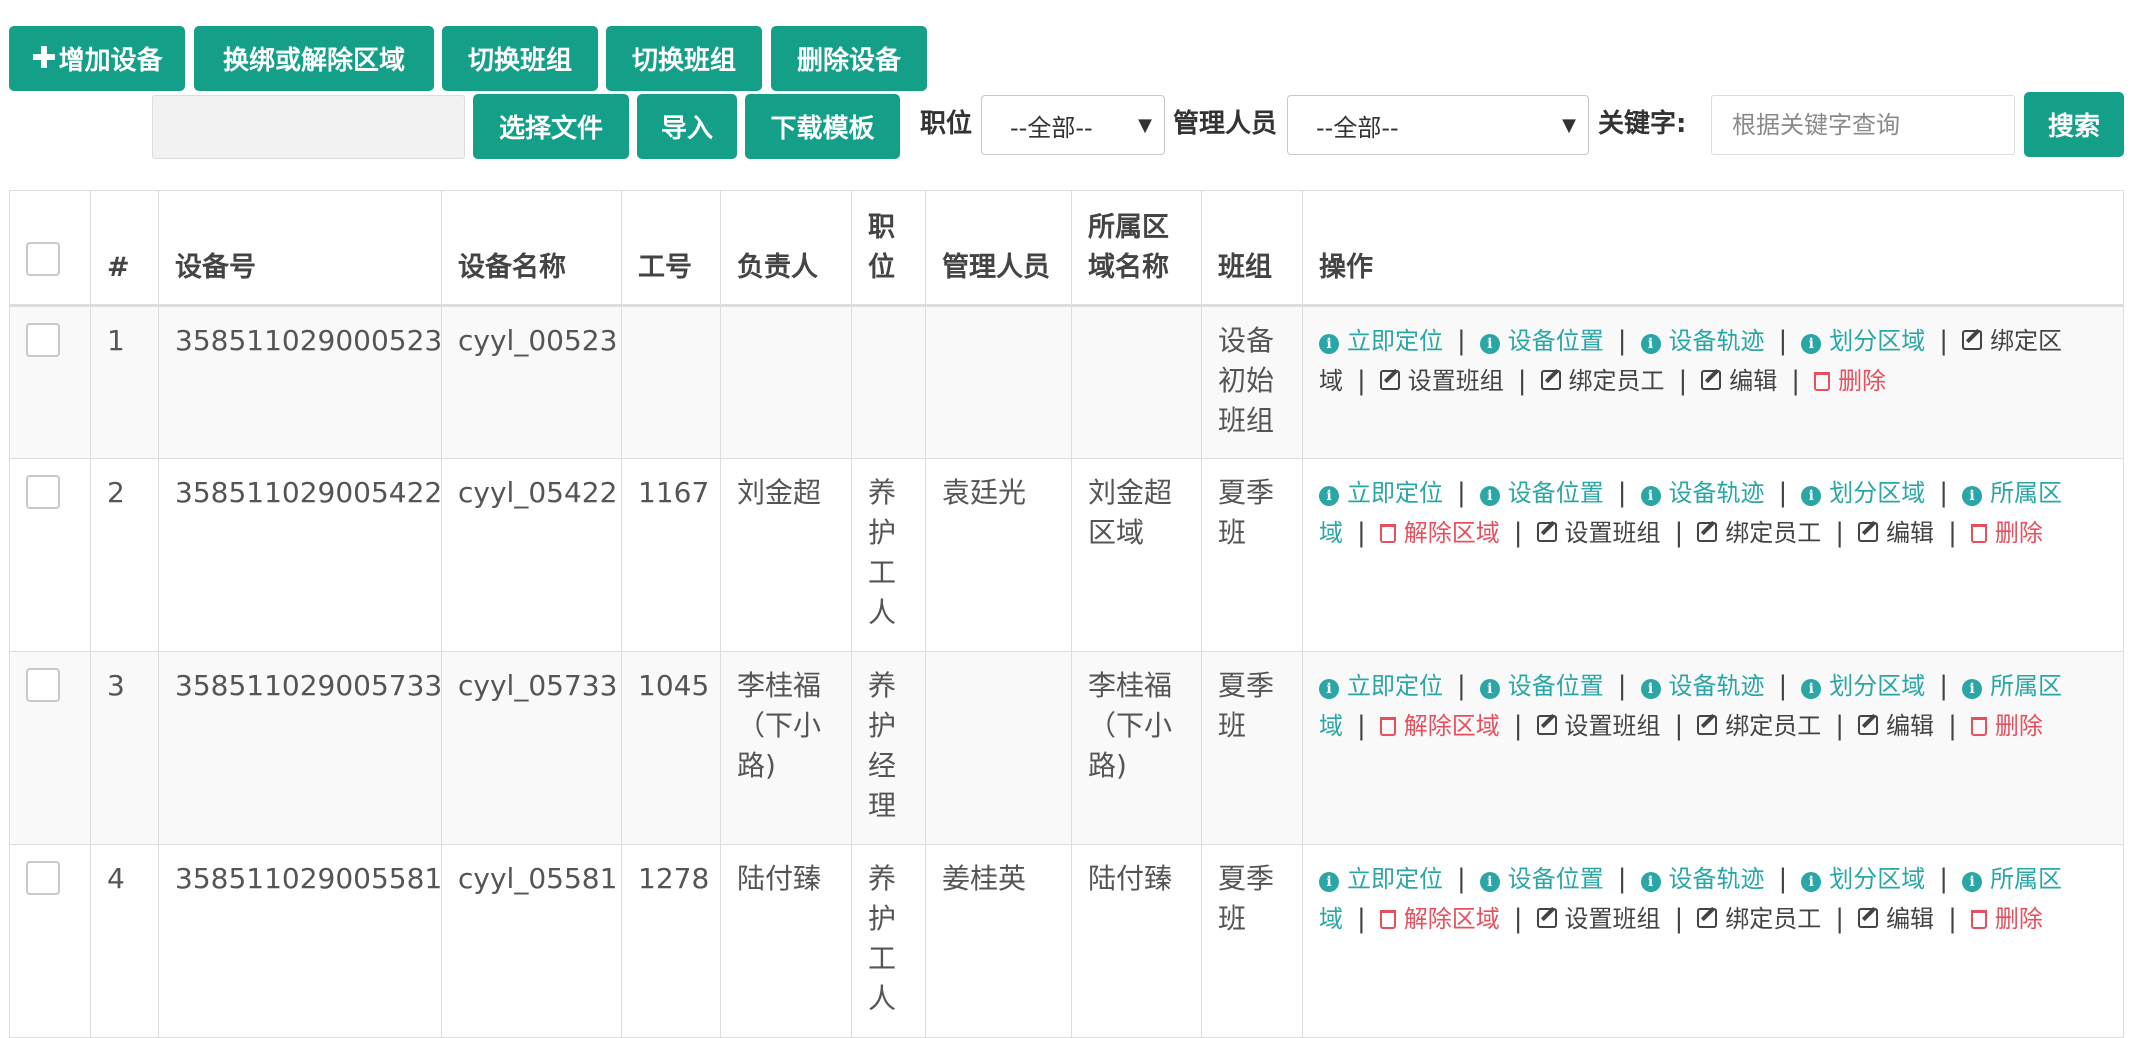 The height and width of the screenshot is (1038, 2131). Describe the element at coordinates (1252, 748) in the screenshot. I see `cell-group: 夏季班` at that location.